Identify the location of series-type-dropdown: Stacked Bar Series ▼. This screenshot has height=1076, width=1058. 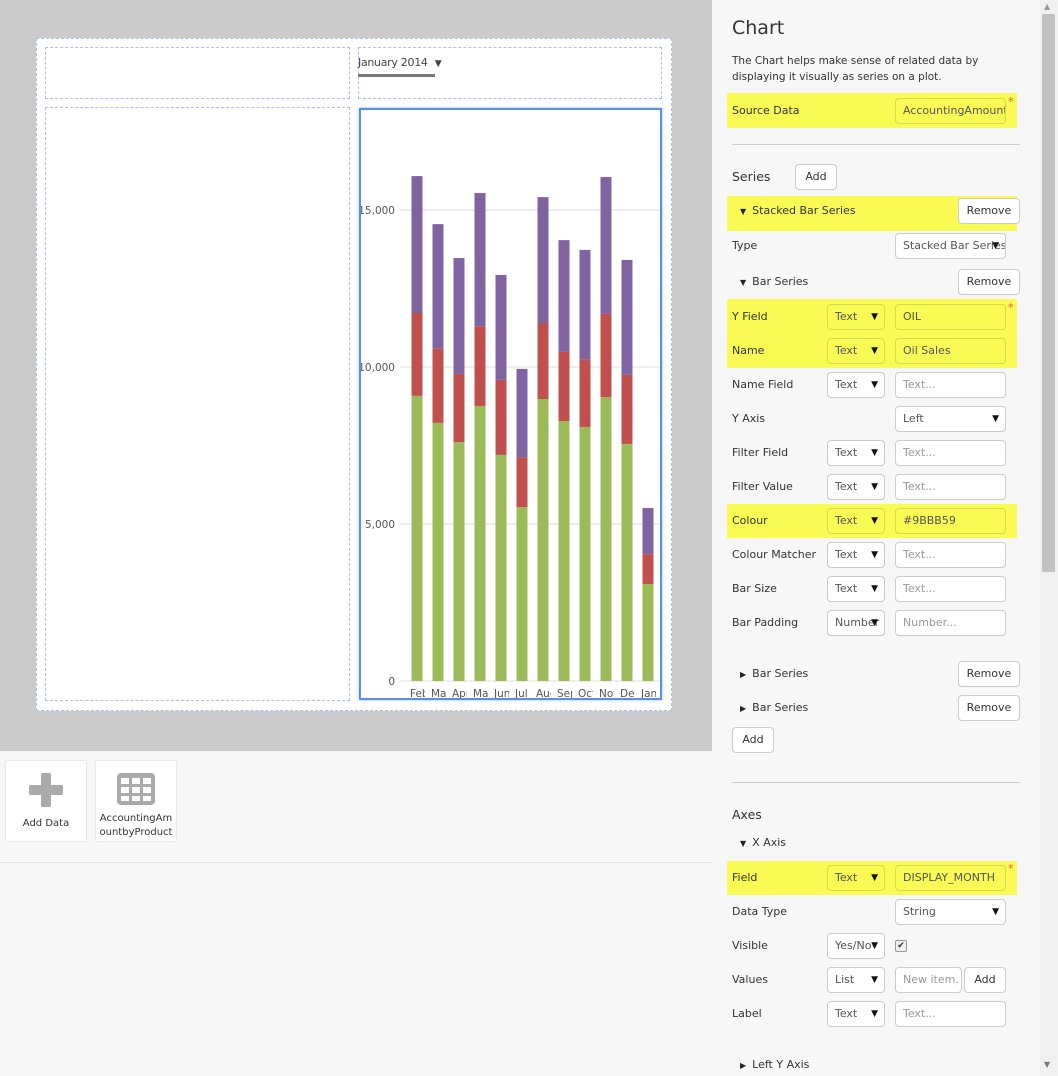
(950, 246).